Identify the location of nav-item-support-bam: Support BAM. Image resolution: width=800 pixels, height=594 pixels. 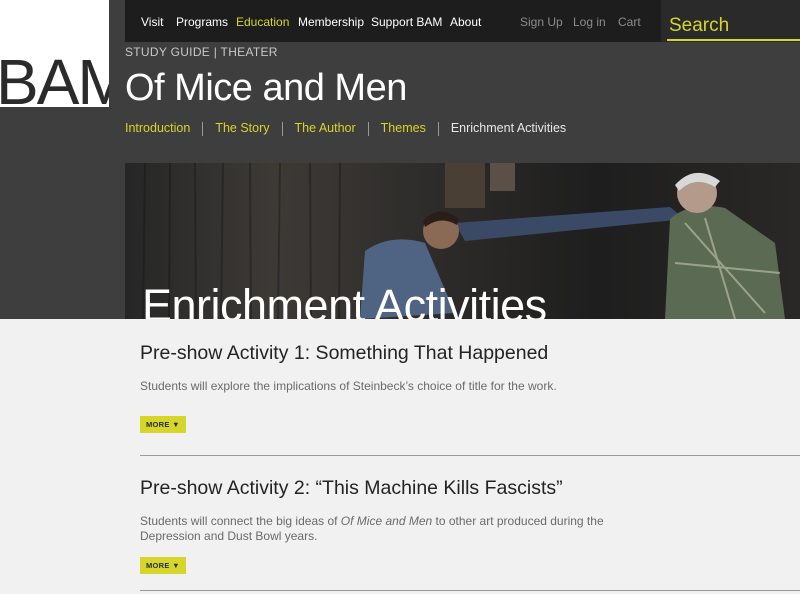
(406, 22).